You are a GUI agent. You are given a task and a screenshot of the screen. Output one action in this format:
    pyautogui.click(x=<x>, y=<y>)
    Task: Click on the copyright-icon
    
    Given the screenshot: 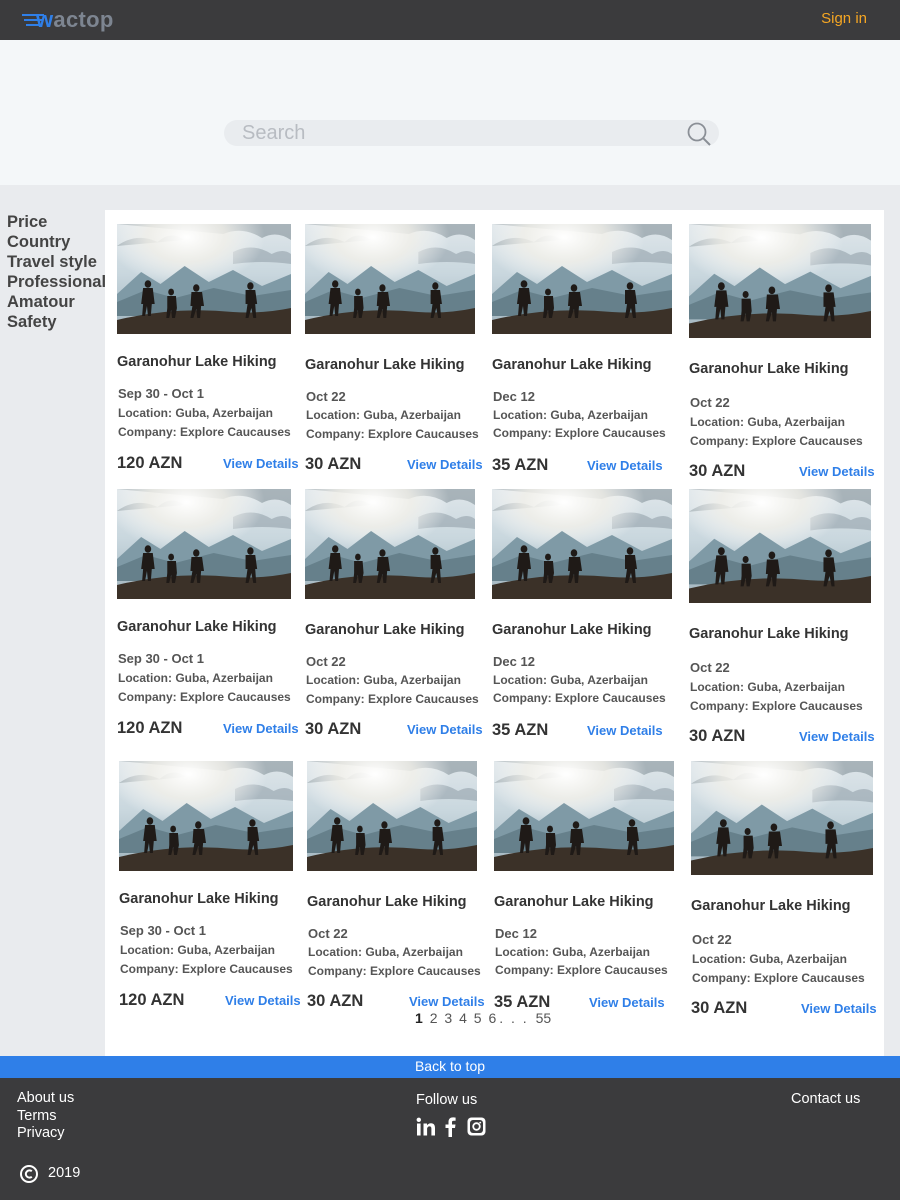 What is the action you would take?
    pyautogui.click(x=29, y=1174)
    